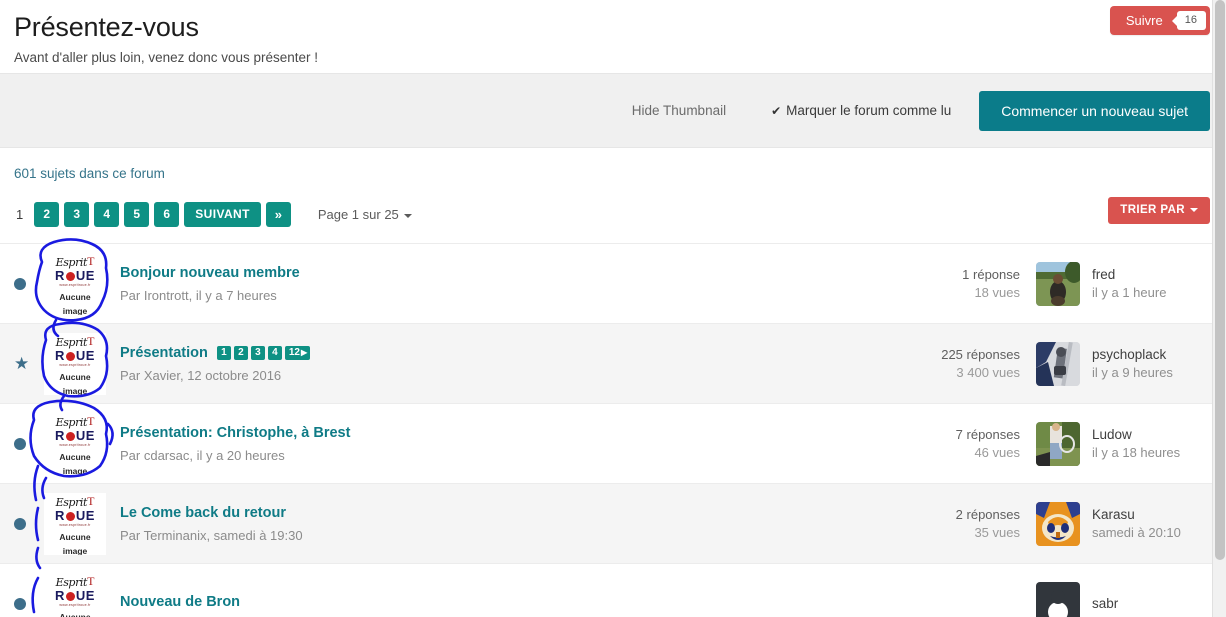  What do you see at coordinates (1132, 355) in the screenshot?
I see `last-poster-name: psychoplack` at bounding box center [1132, 355].